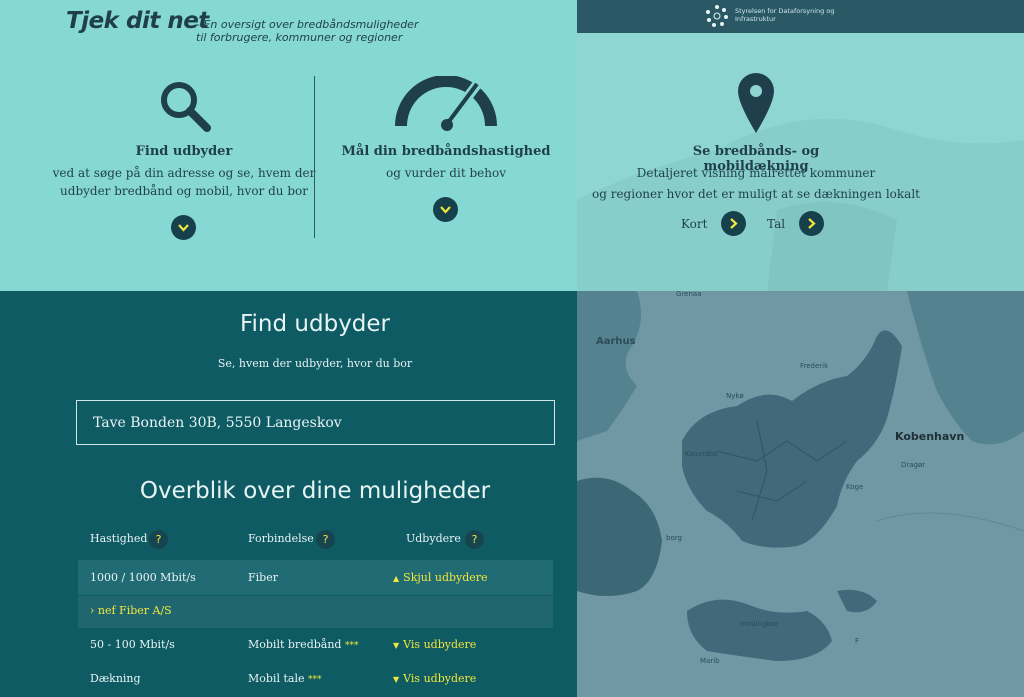 This screenshot has height=697, width=1024. Describe the element at coordinates (694, 224) in the screenshot. I see `kort-label: Kort` at that location.